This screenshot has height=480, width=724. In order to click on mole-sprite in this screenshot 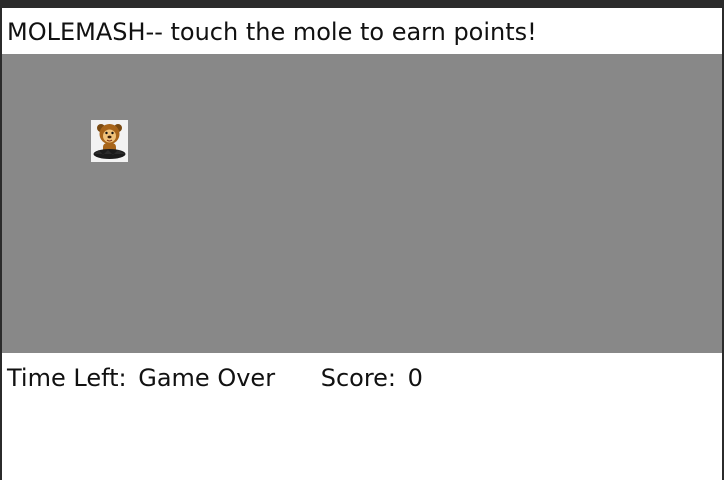, I will do `click(109, 141)`.